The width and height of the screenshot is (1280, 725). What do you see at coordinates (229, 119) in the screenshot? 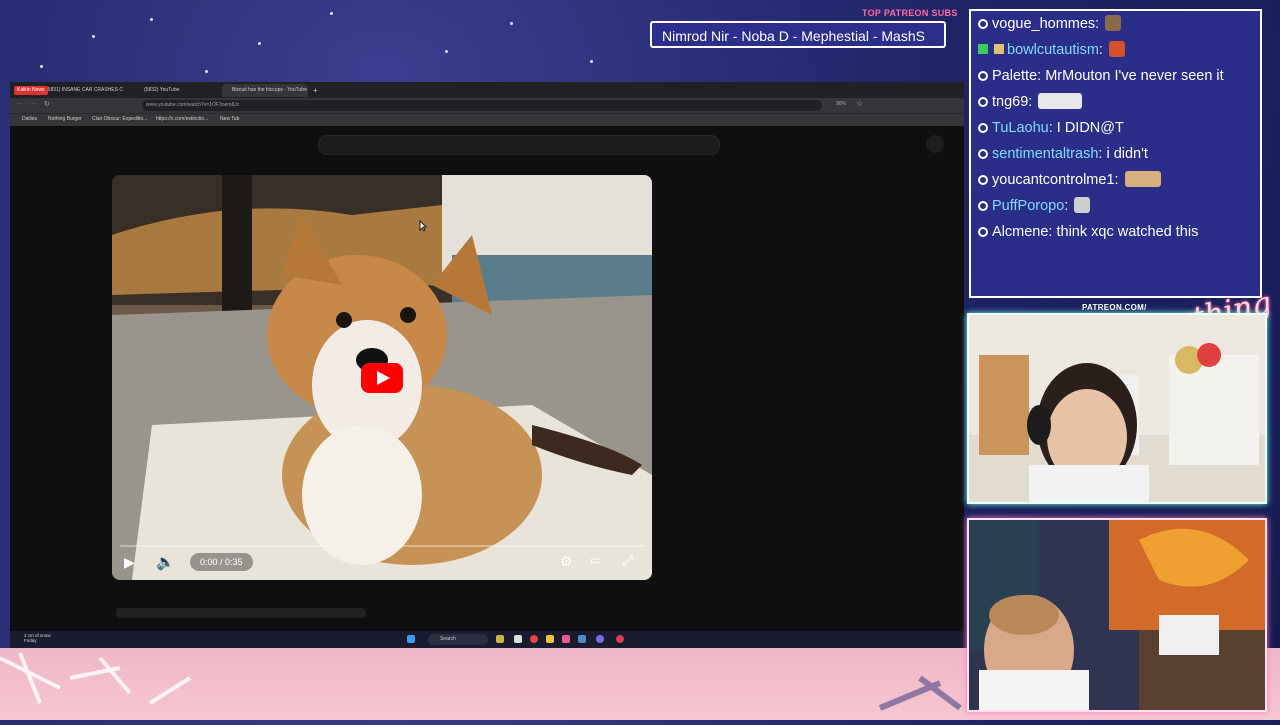
I see `bookmark-new-tab: New Tab` at bounding box center [229, 119].